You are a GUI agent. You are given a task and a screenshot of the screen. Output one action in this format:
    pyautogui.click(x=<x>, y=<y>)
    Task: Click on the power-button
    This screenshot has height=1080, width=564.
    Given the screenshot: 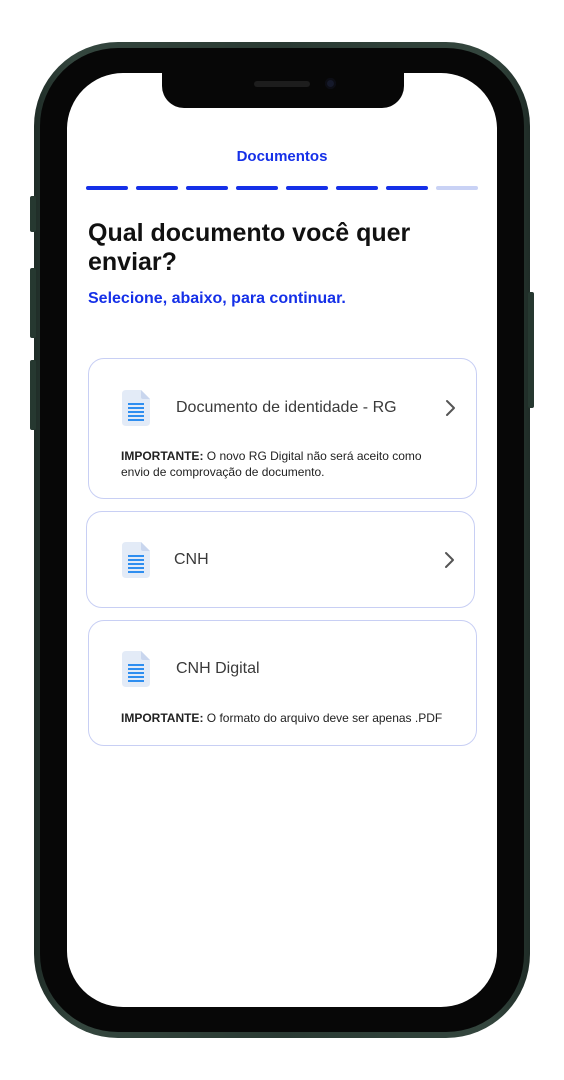 What is the action you would take?
    pyautogui.click(x=531, y=350)
    